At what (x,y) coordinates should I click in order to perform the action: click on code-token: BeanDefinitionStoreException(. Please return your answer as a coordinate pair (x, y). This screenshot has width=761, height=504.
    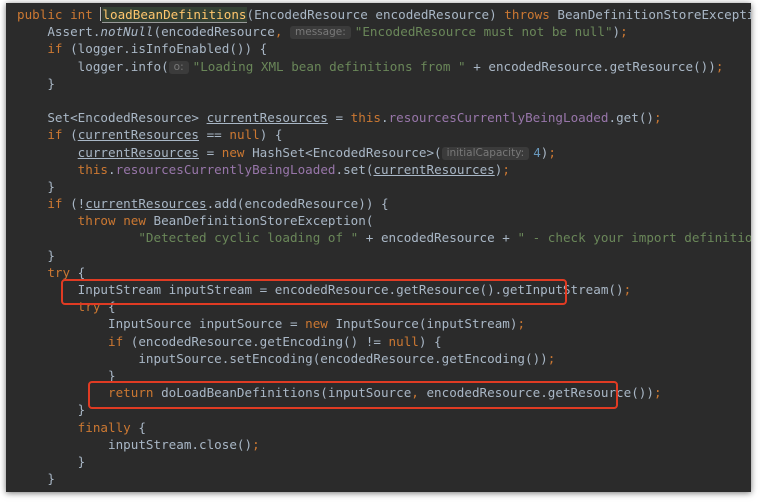
    Looking at the image, I should click on (259, 221).